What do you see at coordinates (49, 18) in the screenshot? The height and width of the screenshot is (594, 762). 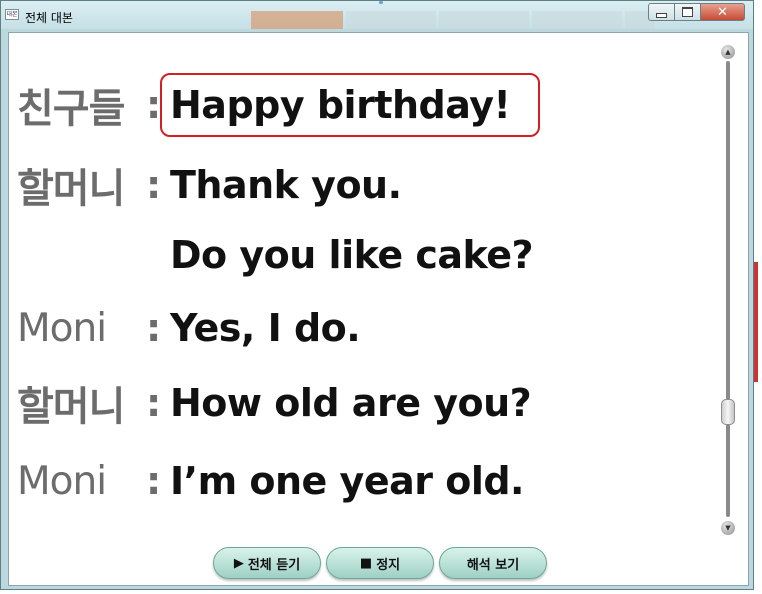 I see `window-title: 전체 대본` at bounding box center [49, 18].